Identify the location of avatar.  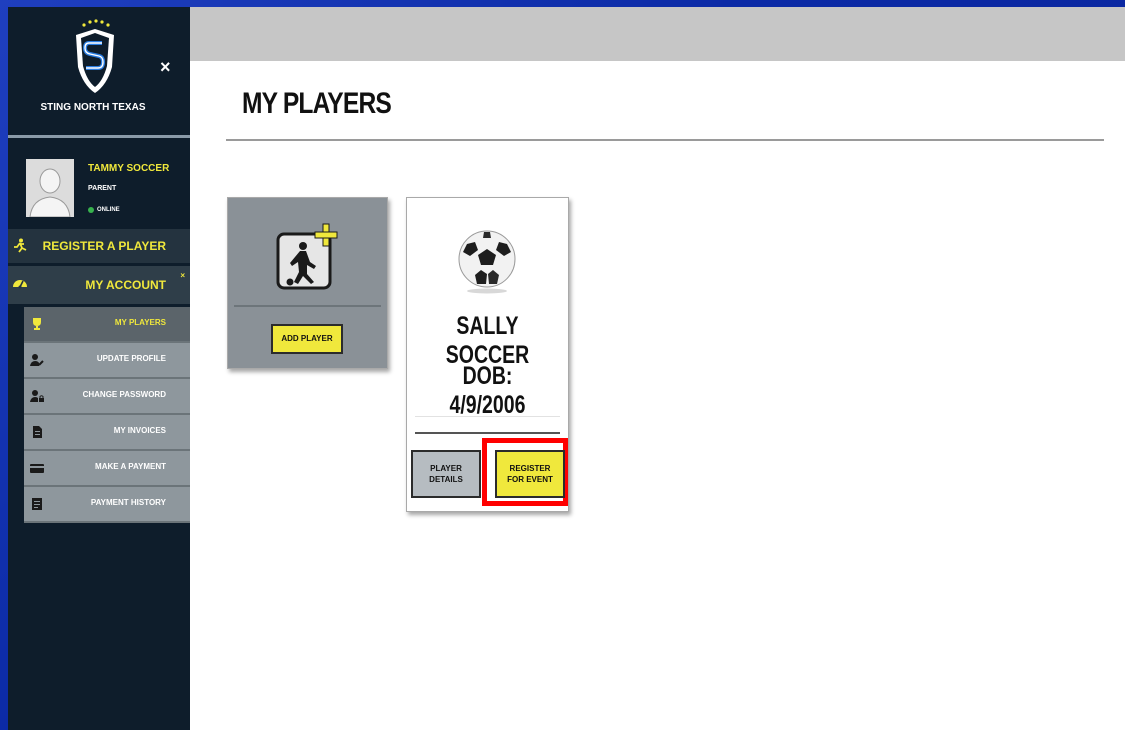
(50, 188).